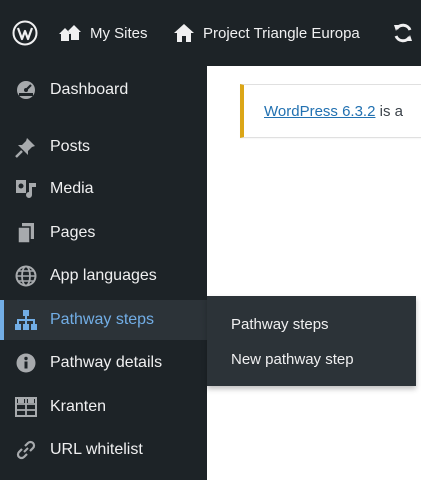 The image size is (421, 480). I want to click on sidebar-item-label: Pathway steps, so click(102, 319).